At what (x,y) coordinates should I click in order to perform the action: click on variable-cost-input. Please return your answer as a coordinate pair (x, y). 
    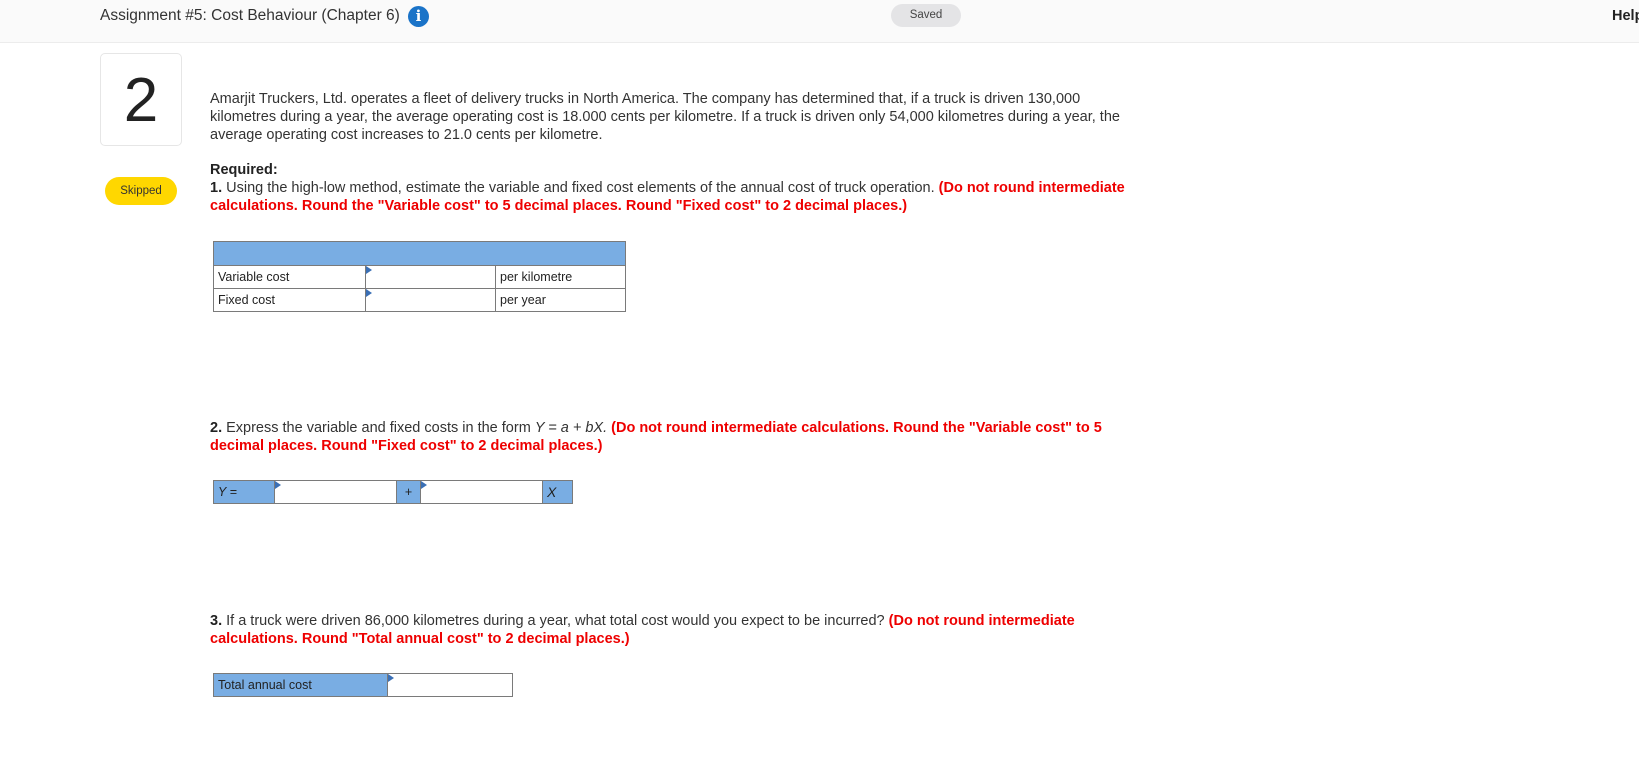
    Looking at the image, I should click on (430, 277).